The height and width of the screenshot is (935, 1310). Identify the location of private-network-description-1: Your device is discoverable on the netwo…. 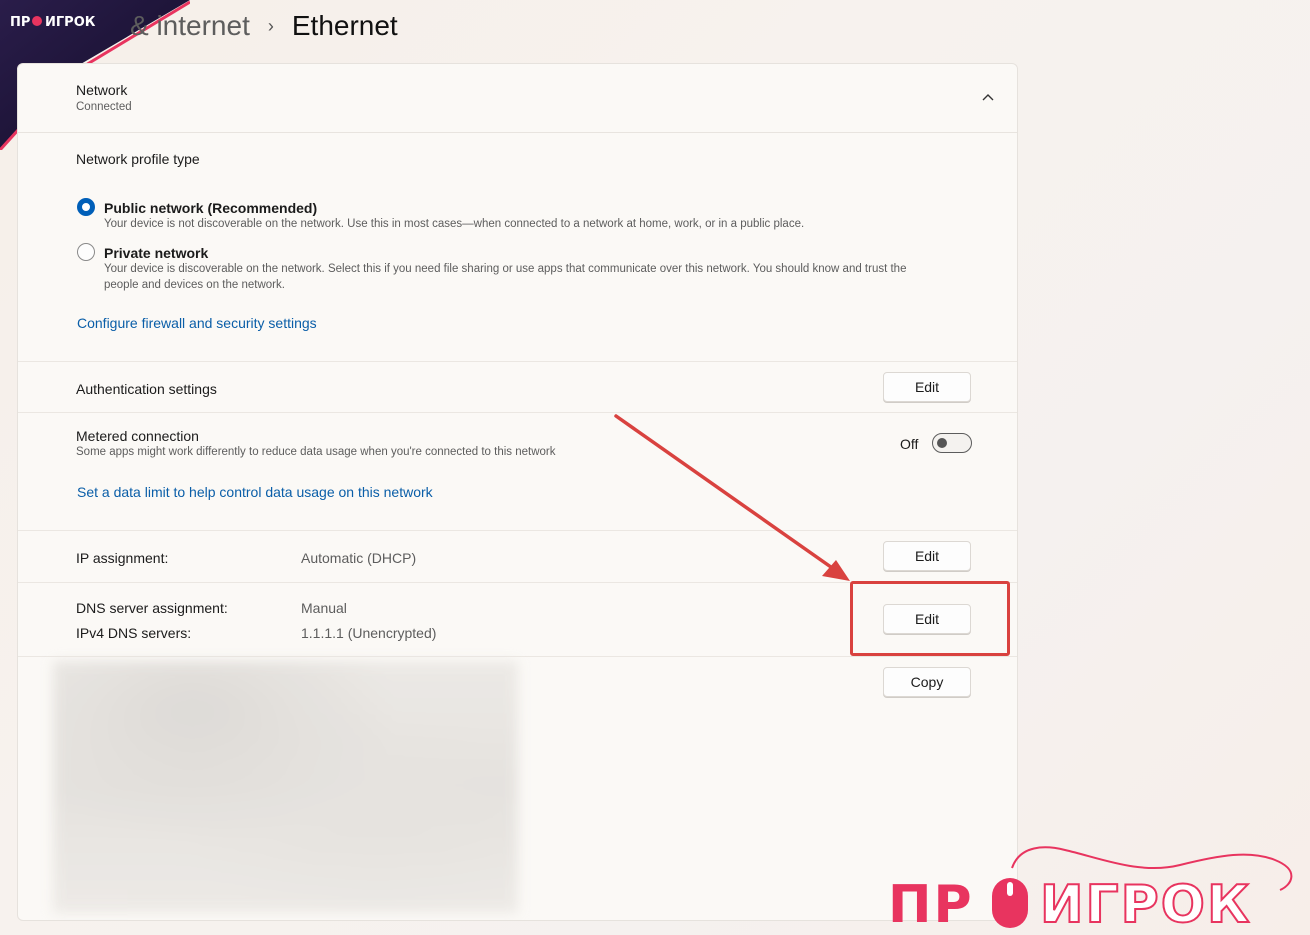
(505, 269).